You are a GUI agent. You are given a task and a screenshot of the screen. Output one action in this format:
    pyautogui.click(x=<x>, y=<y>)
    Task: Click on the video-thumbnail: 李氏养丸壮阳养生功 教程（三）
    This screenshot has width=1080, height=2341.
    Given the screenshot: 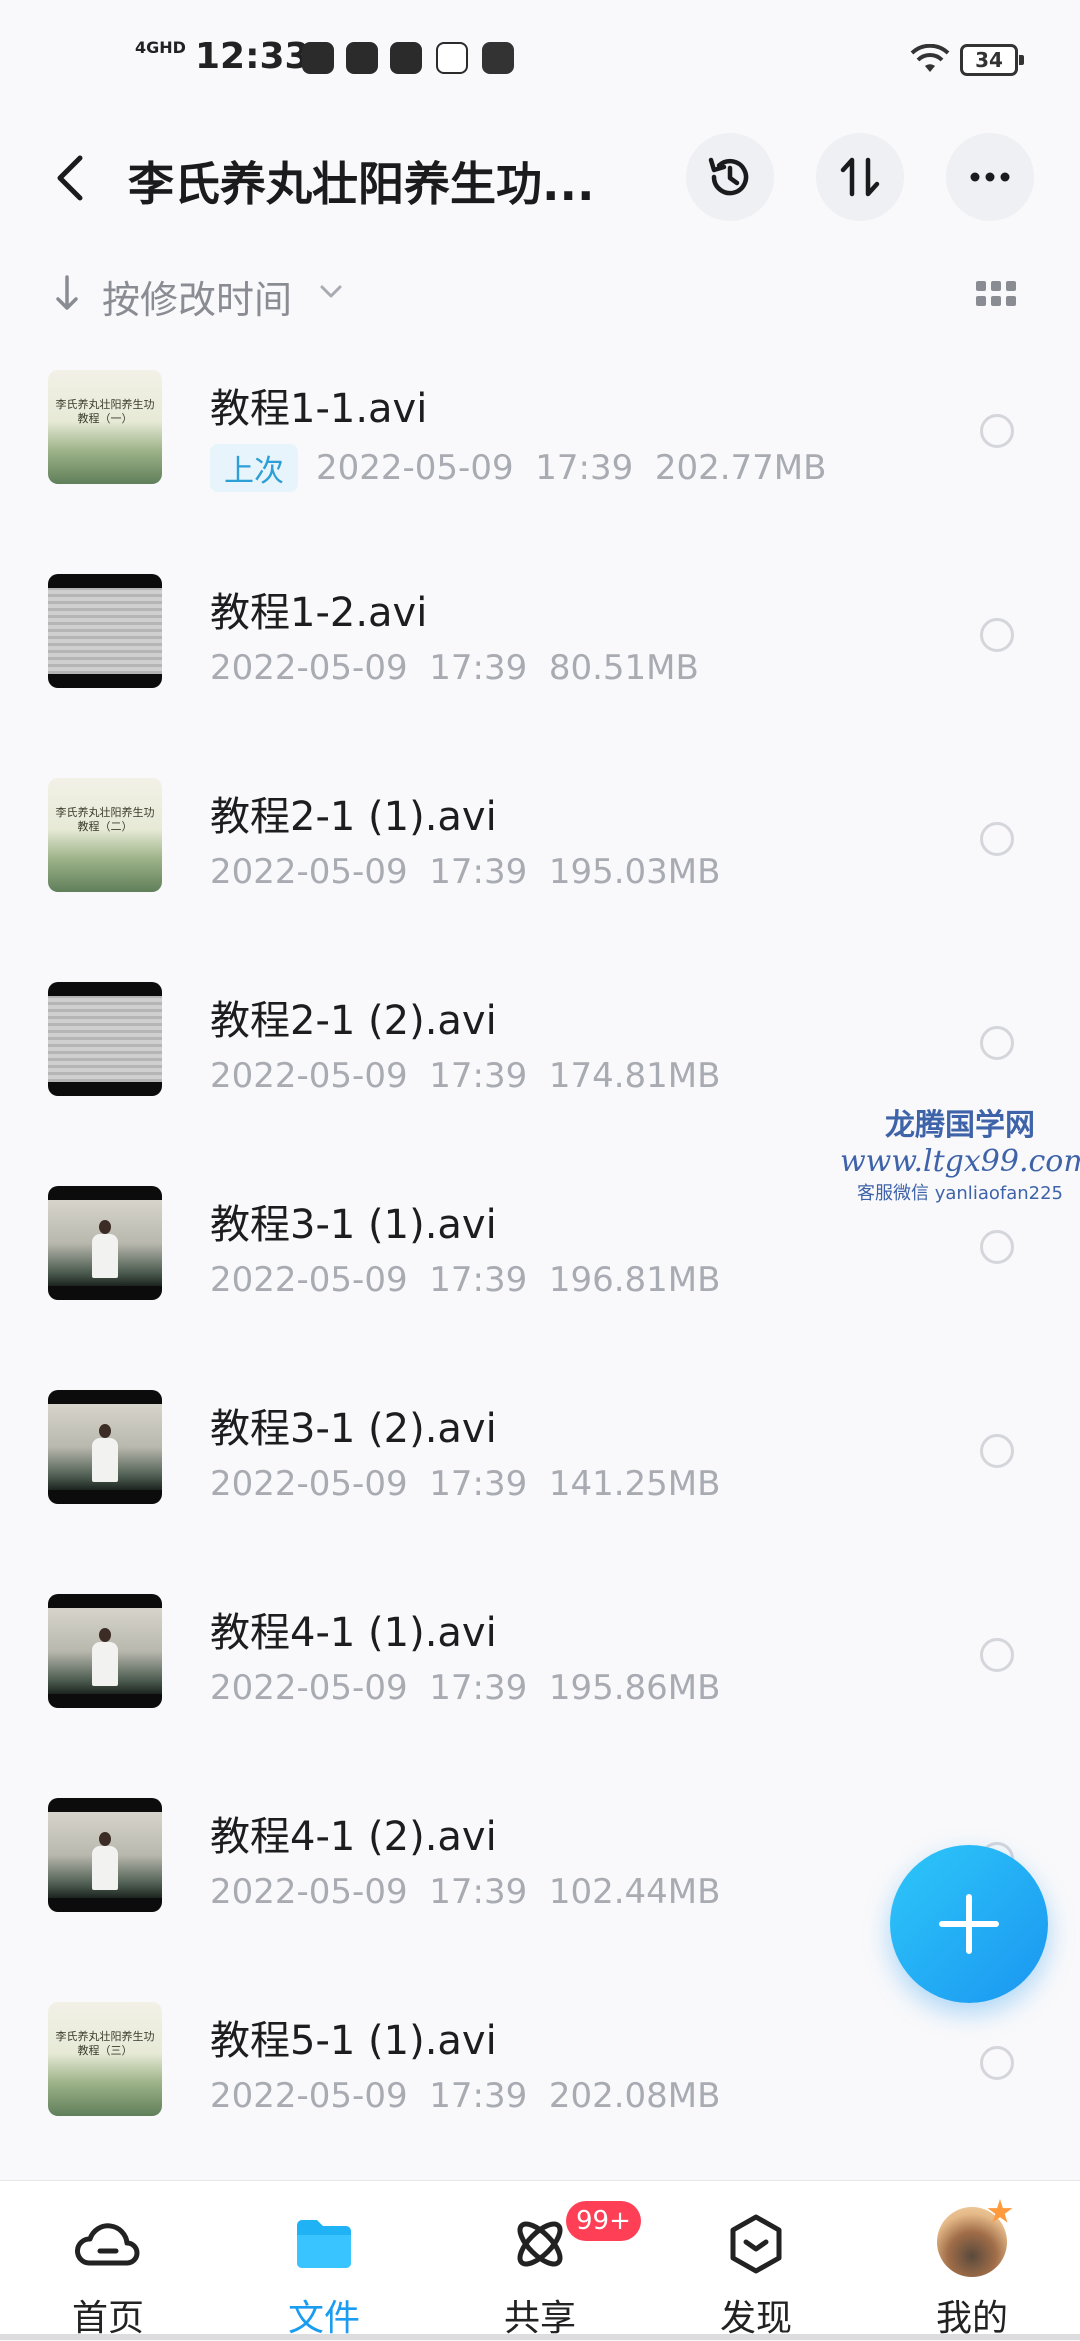 What is the action you would take?
    pyautogui.click(x=105, y=2059)
    